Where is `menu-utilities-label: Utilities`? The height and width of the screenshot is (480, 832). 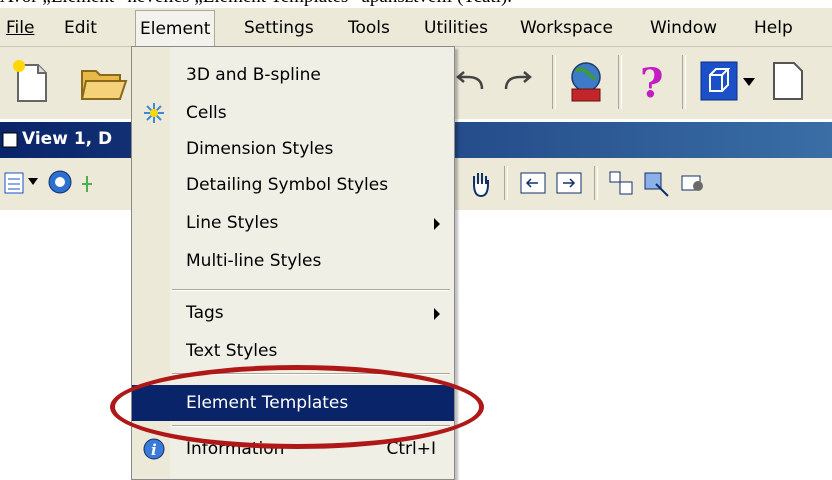
menu-utilities-label: Utilities is located at coordinates (456, 28).